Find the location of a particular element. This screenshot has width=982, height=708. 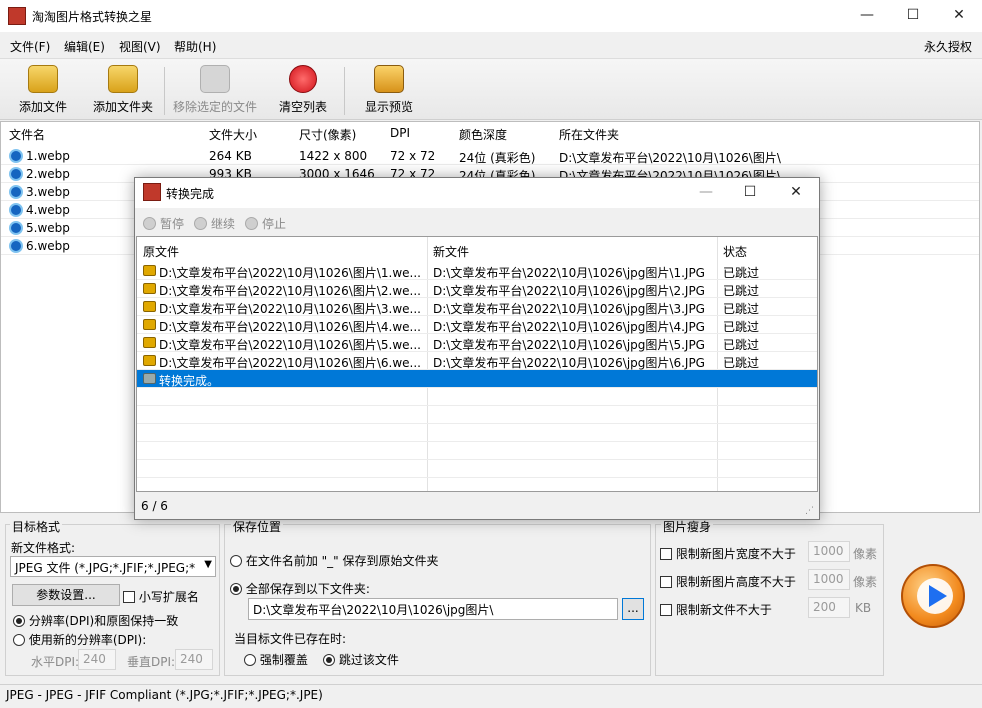

pause-icon is located at coordinates (149, 223).